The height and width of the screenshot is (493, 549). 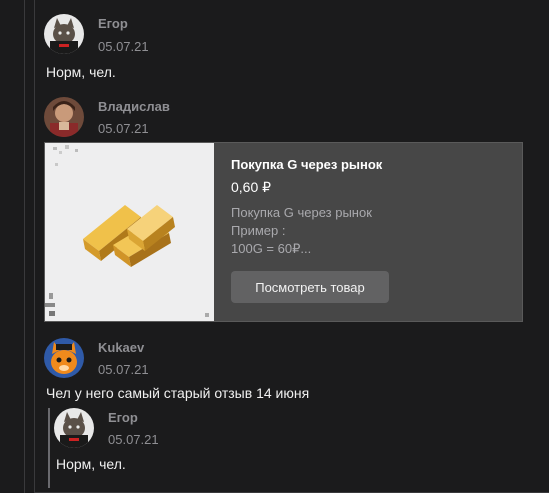 I want to click on thread-line-outer, so click(x=24, y=246).